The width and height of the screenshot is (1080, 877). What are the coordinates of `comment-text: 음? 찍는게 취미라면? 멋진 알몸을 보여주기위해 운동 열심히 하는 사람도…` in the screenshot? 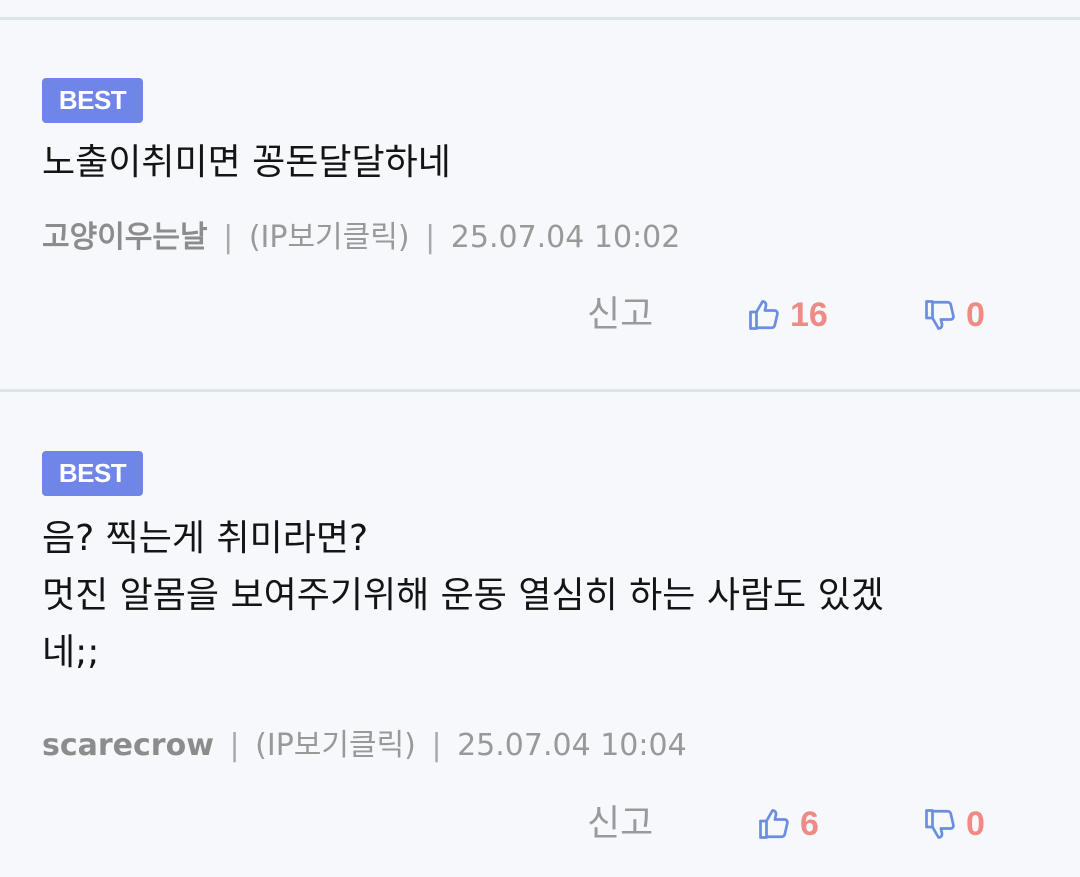 It's located at (463, 595).